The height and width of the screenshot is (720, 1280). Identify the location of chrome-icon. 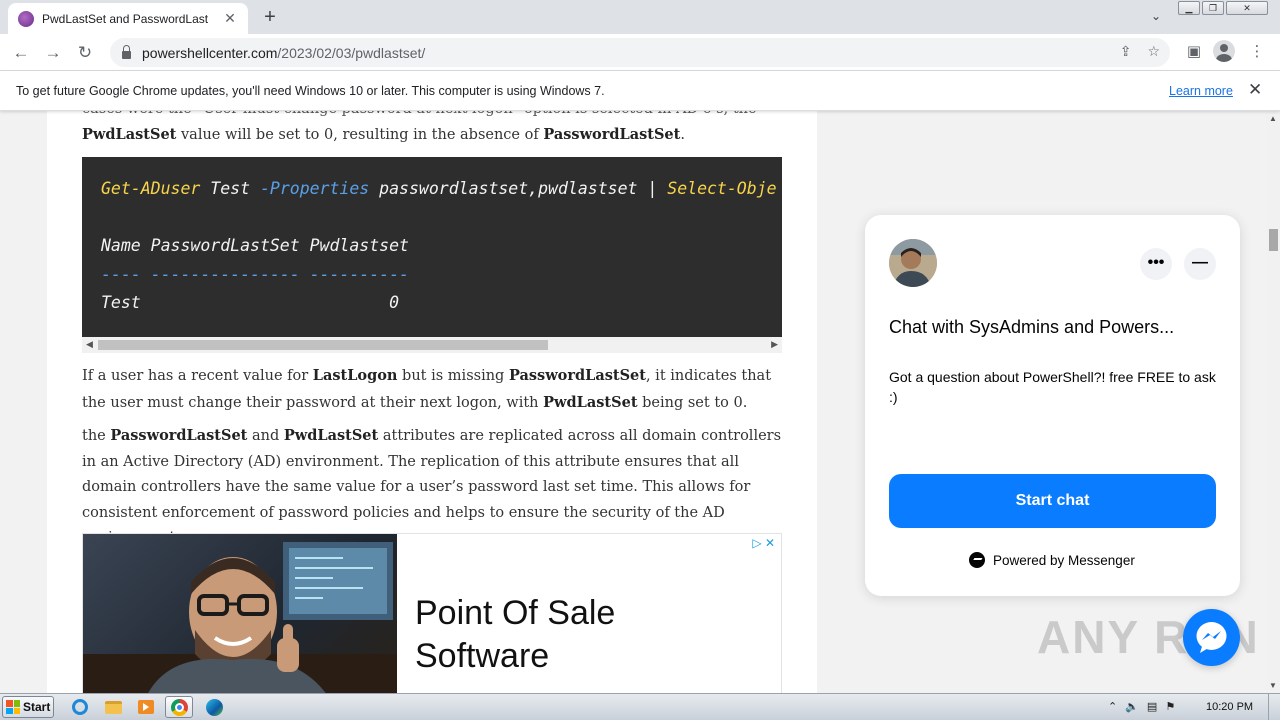
(179, 707).